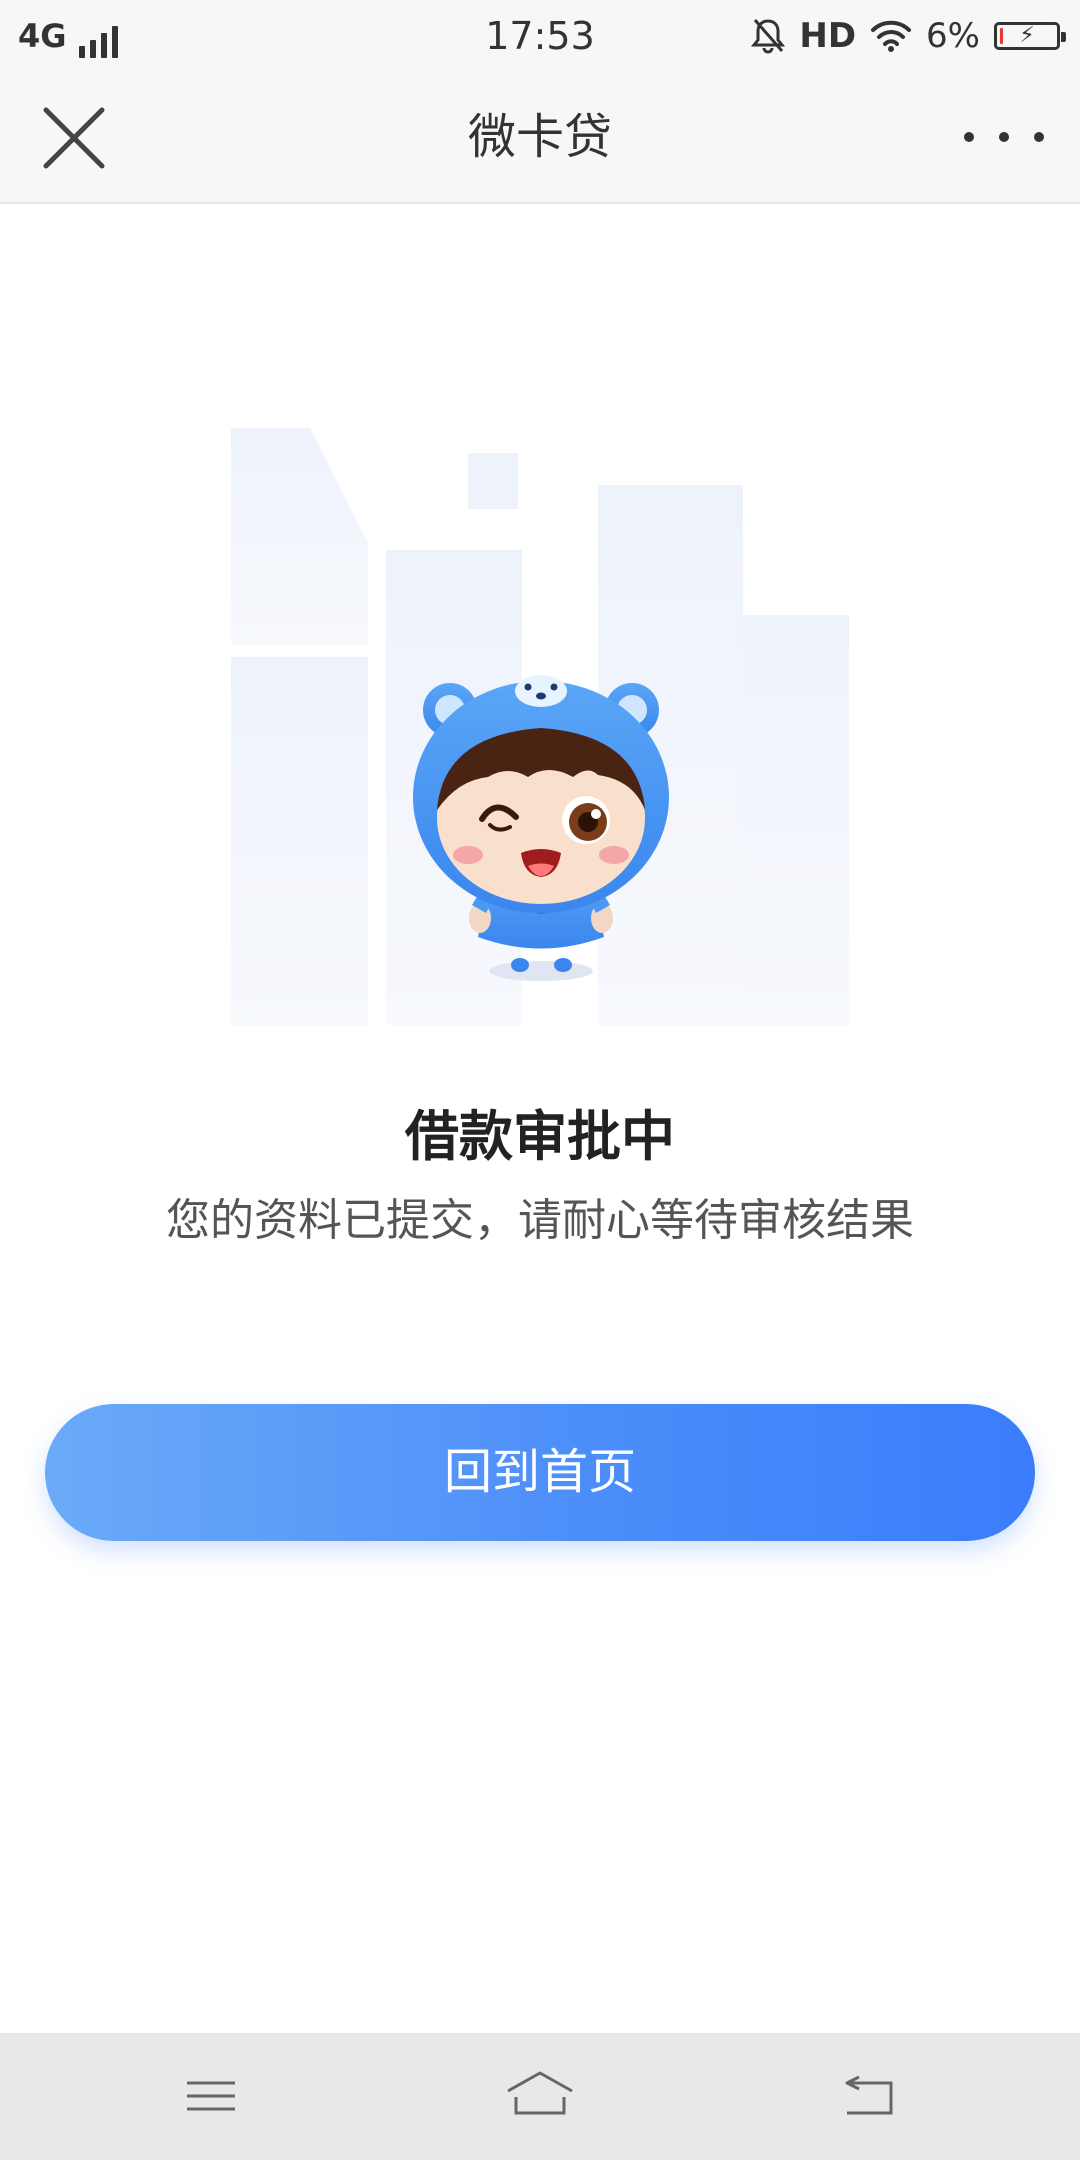 The width and height of the screenshot is (1080, 2160). I want to click on back-to-home-button: 回到首页, so click(540, 1472).